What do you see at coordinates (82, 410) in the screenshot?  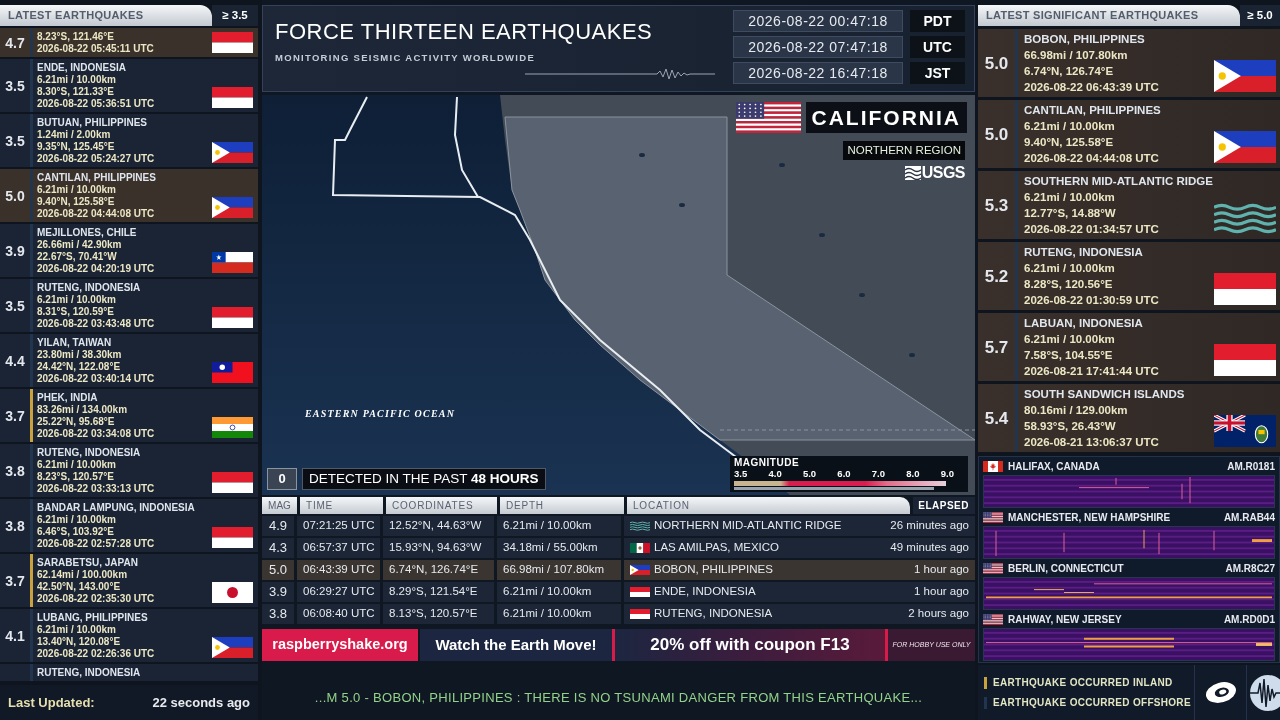 I see `depth-label: 83.26mi / 134.00km` at bounding box center [82, 410].